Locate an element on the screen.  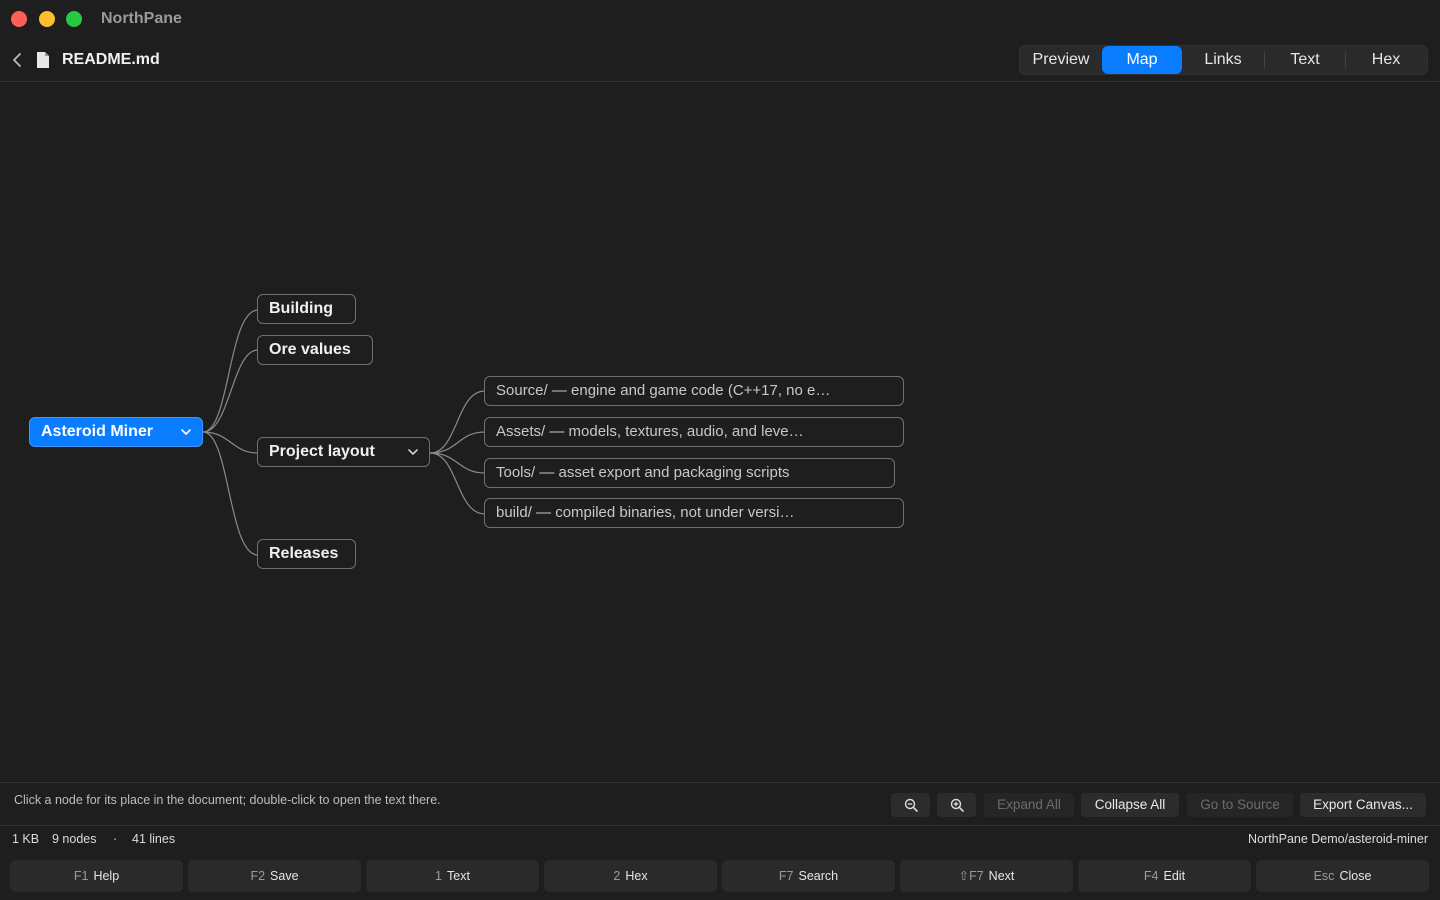
fkey-close: Esc Close is located at coordinates (1342, 876).